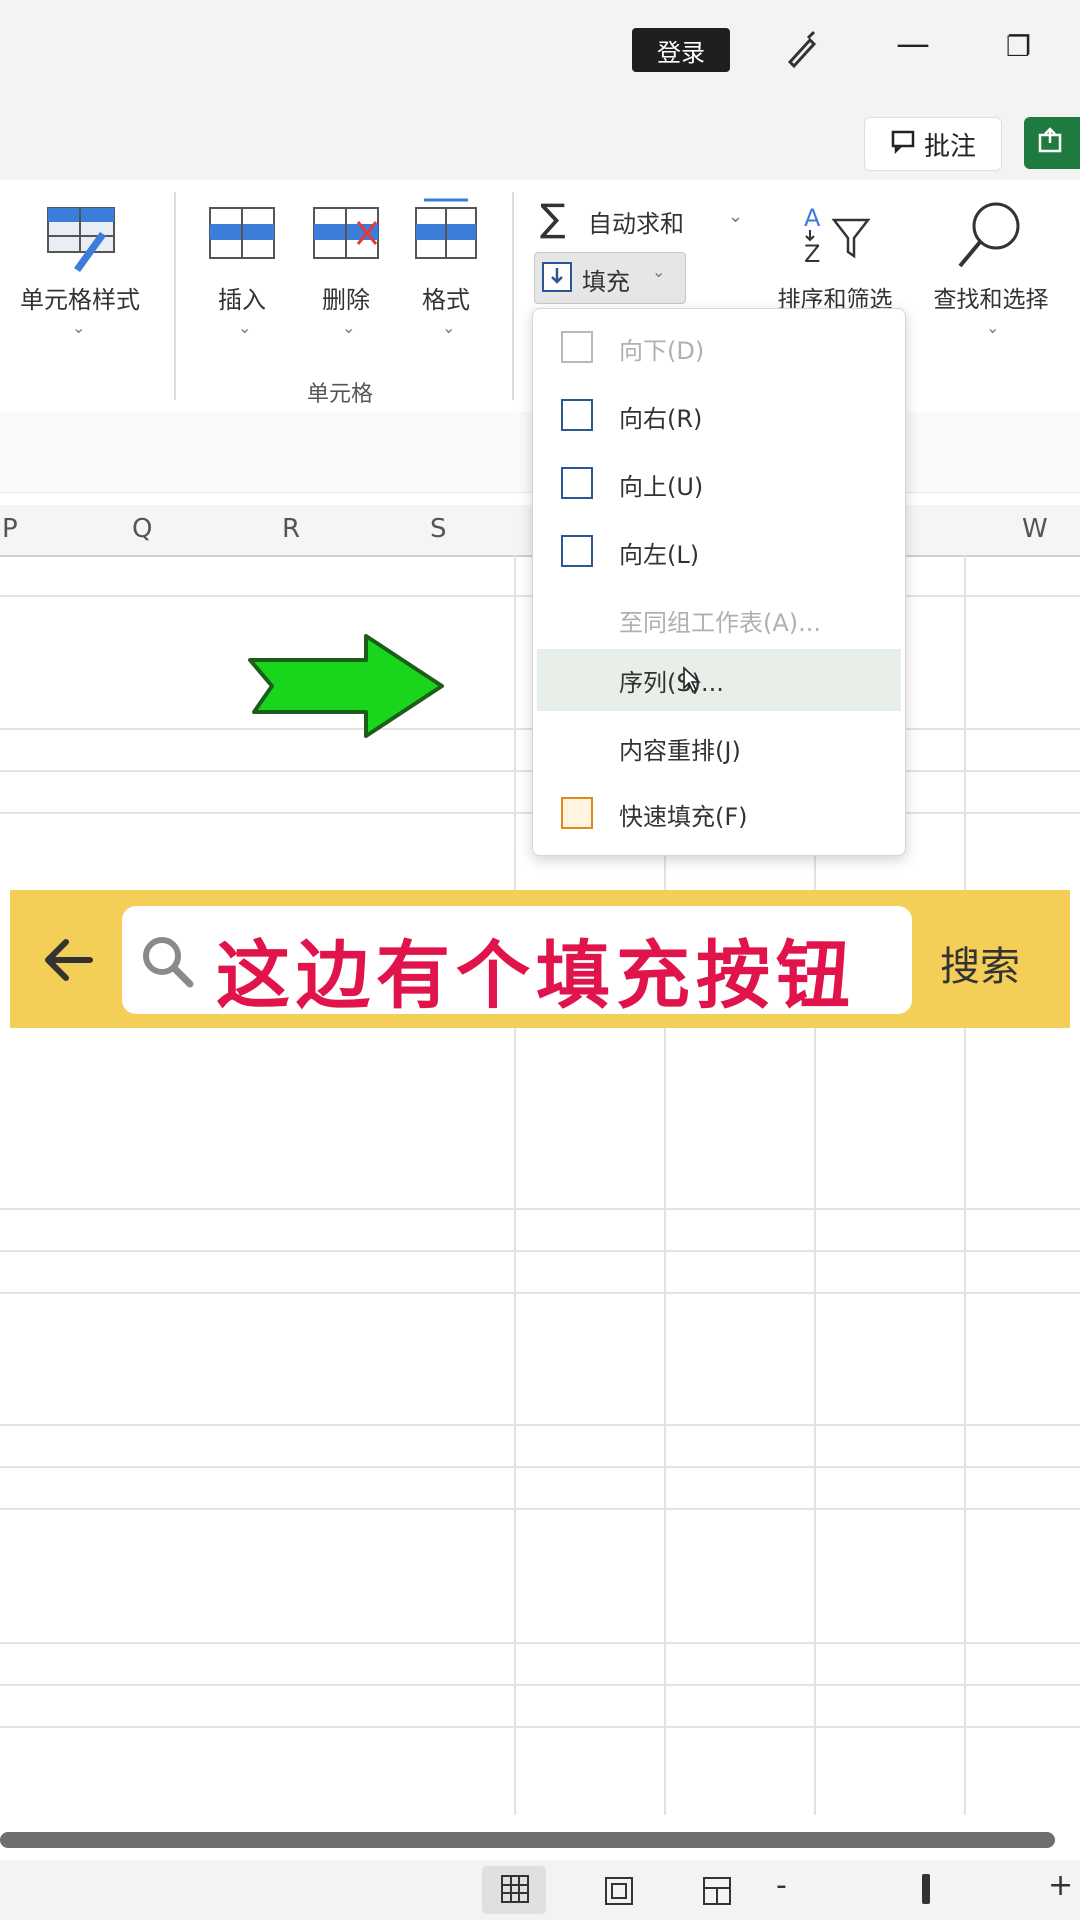 The width and height of the screenshot is (1080, 1920). Describe the element at coordinates (68, 960) in the screenshot. I see `back-arrow-icon` at that location.